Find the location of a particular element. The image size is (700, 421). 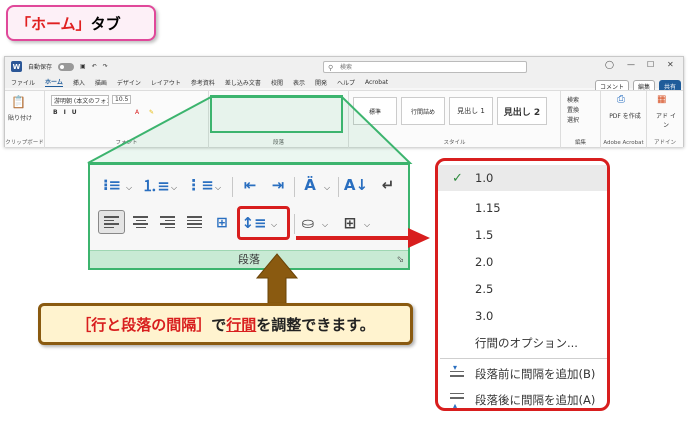

text-direction-icon: Ä is located at coordinates (310, 185).